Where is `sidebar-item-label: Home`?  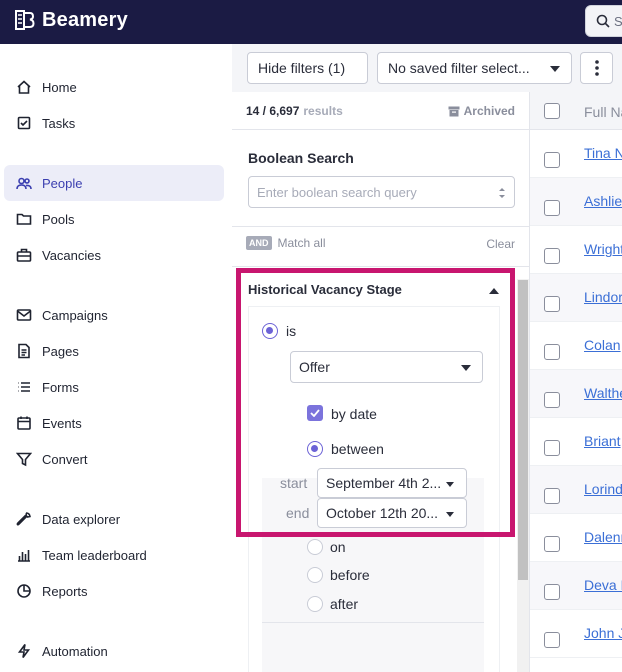
sidebar-item-label: Home is located at coordinates (59, 87).